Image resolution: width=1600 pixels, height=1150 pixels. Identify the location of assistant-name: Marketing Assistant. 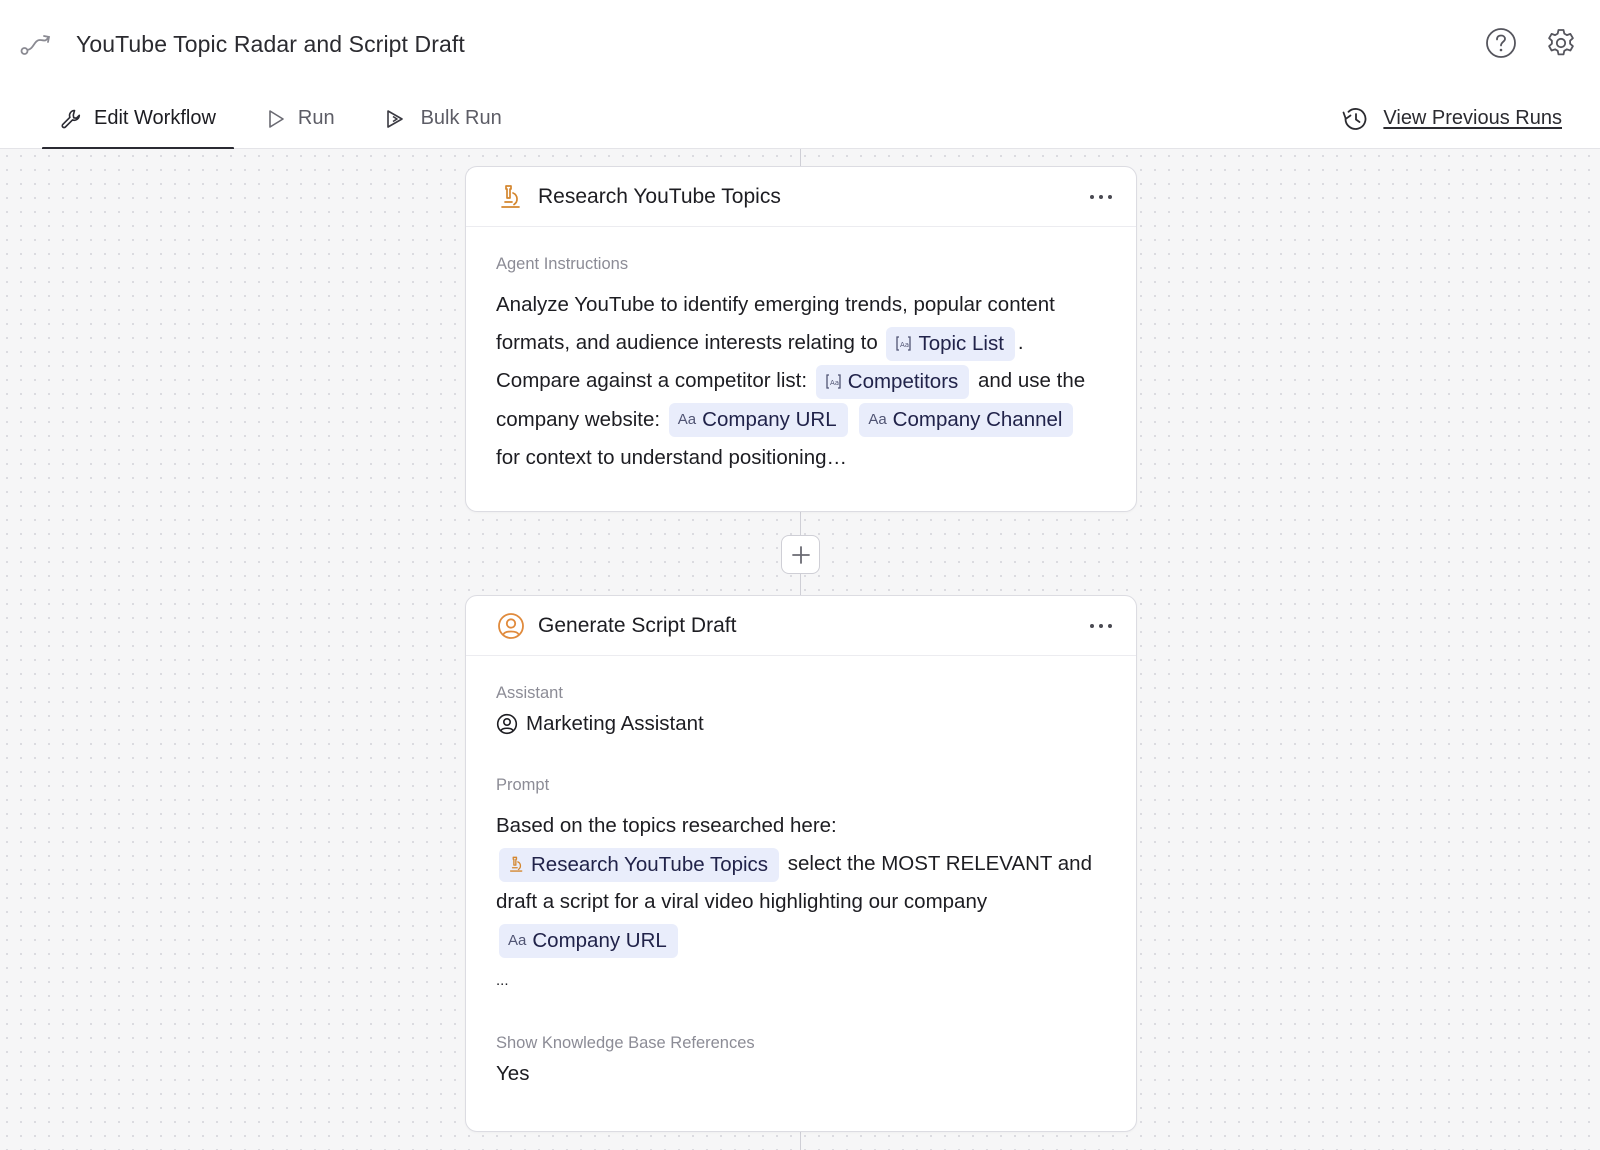
(615, 723).